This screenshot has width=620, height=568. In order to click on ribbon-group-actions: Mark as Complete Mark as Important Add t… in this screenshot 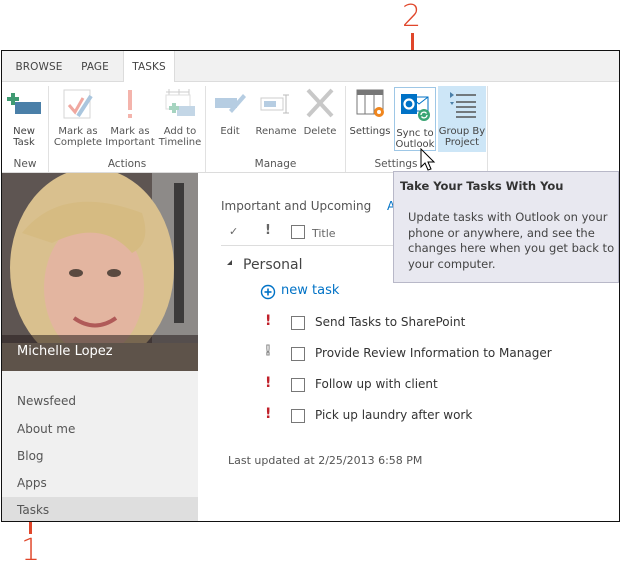, I will do `click(127, 129)`.